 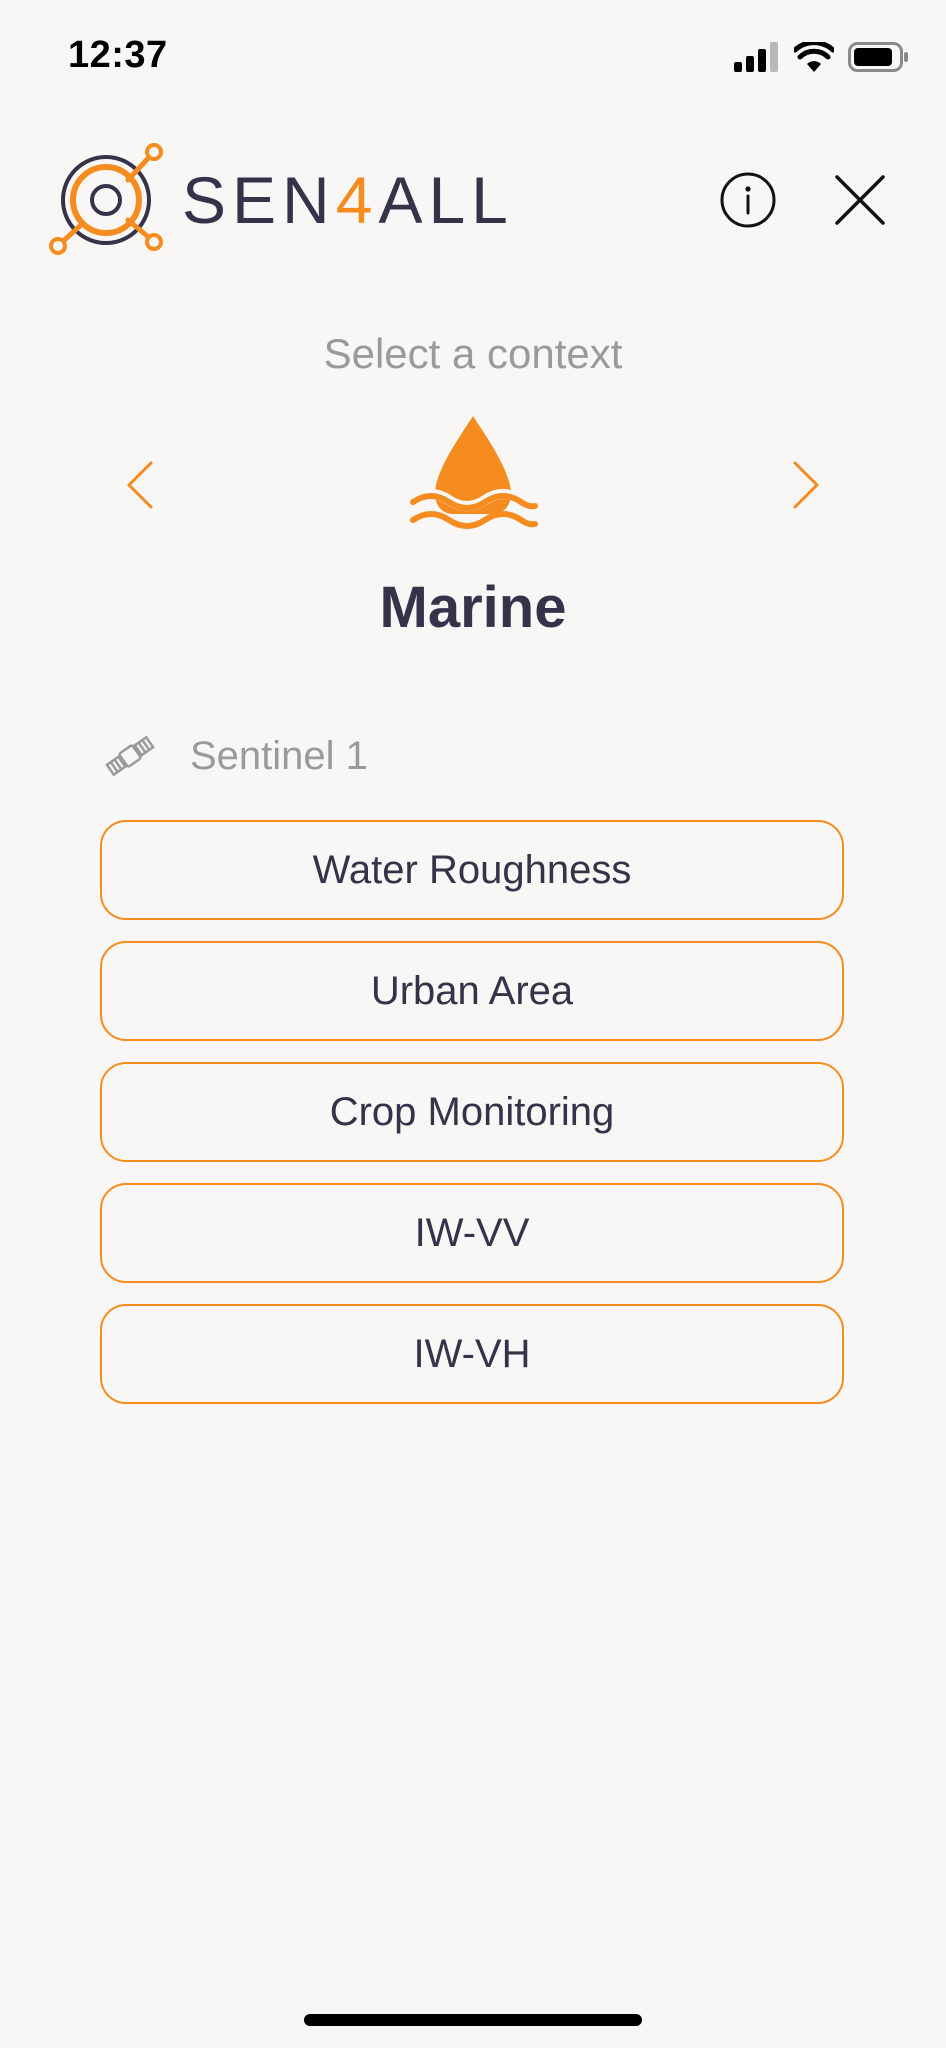 What do you see at coordinates (130, 756) in the screenshot?
I see `satellite-icon` at bounding box center [130, 756].